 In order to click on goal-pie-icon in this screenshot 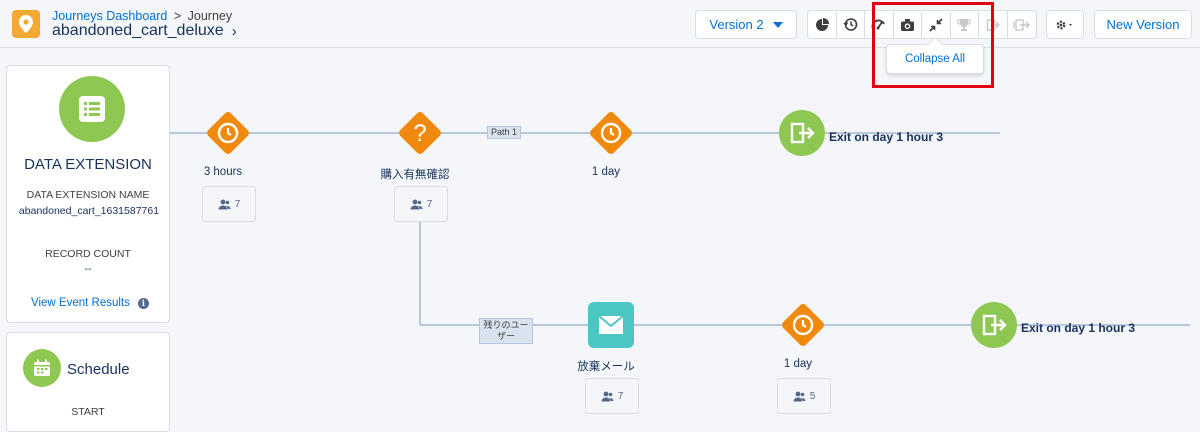, I will do `click(822, 24)`.